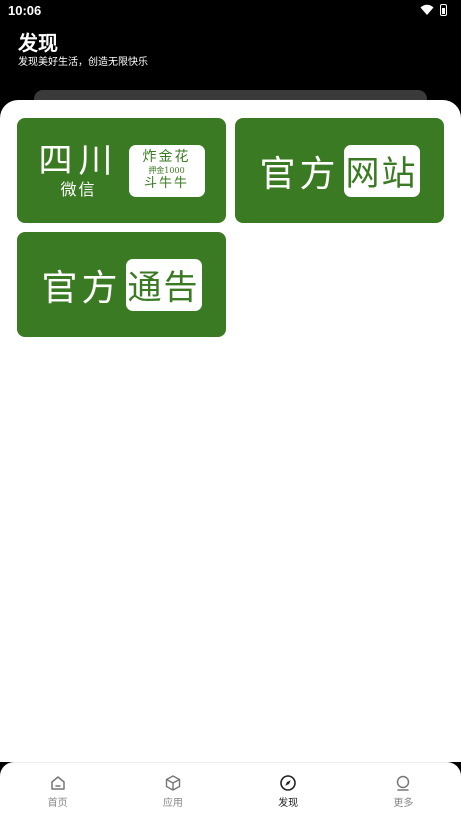 The height and width of the screenshot is (821, 461). I want to click on tile-left-text: 四川 微信, so click(79, 171).